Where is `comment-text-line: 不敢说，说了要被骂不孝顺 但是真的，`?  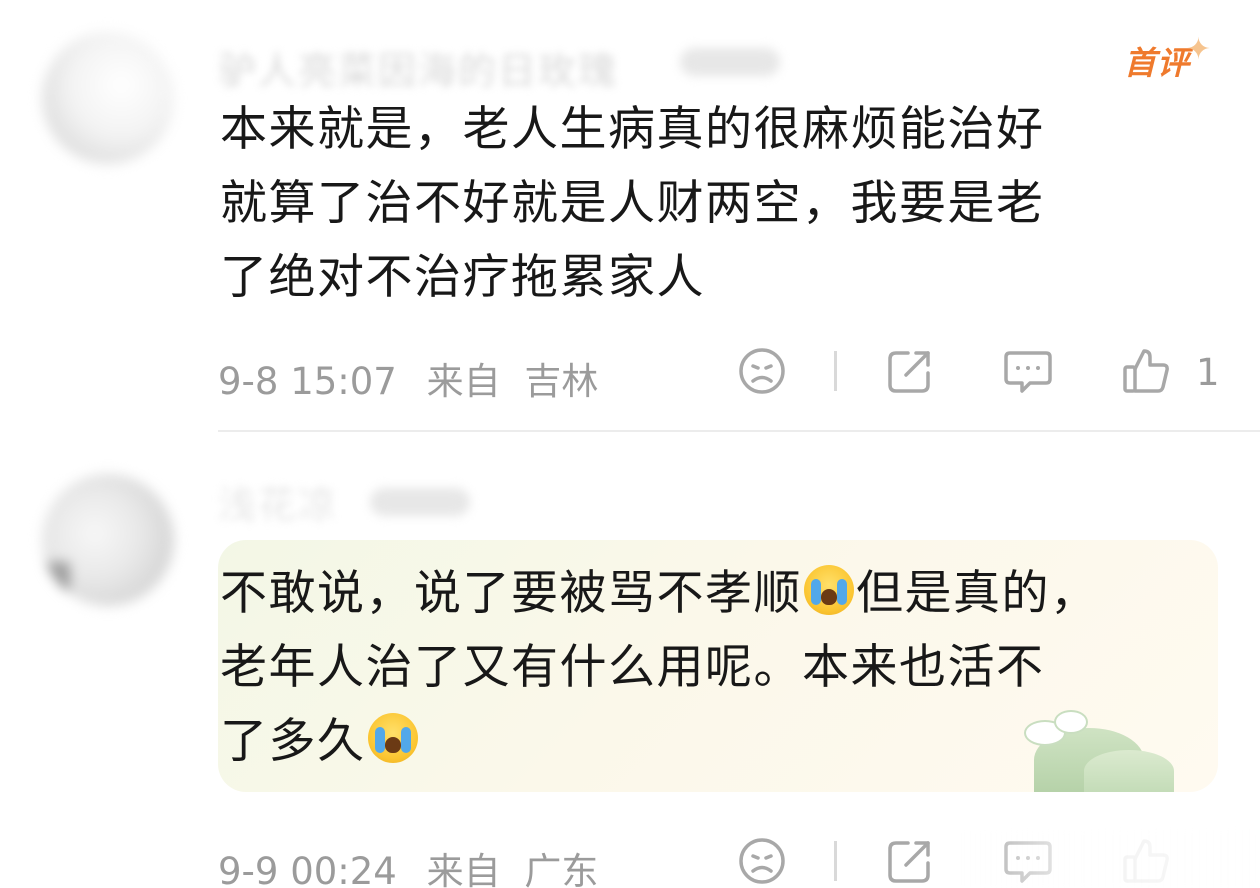
comment-text-line: 不敢说，说了要被骂不孝顺 但是真的， is located at coordinates (659, 594).